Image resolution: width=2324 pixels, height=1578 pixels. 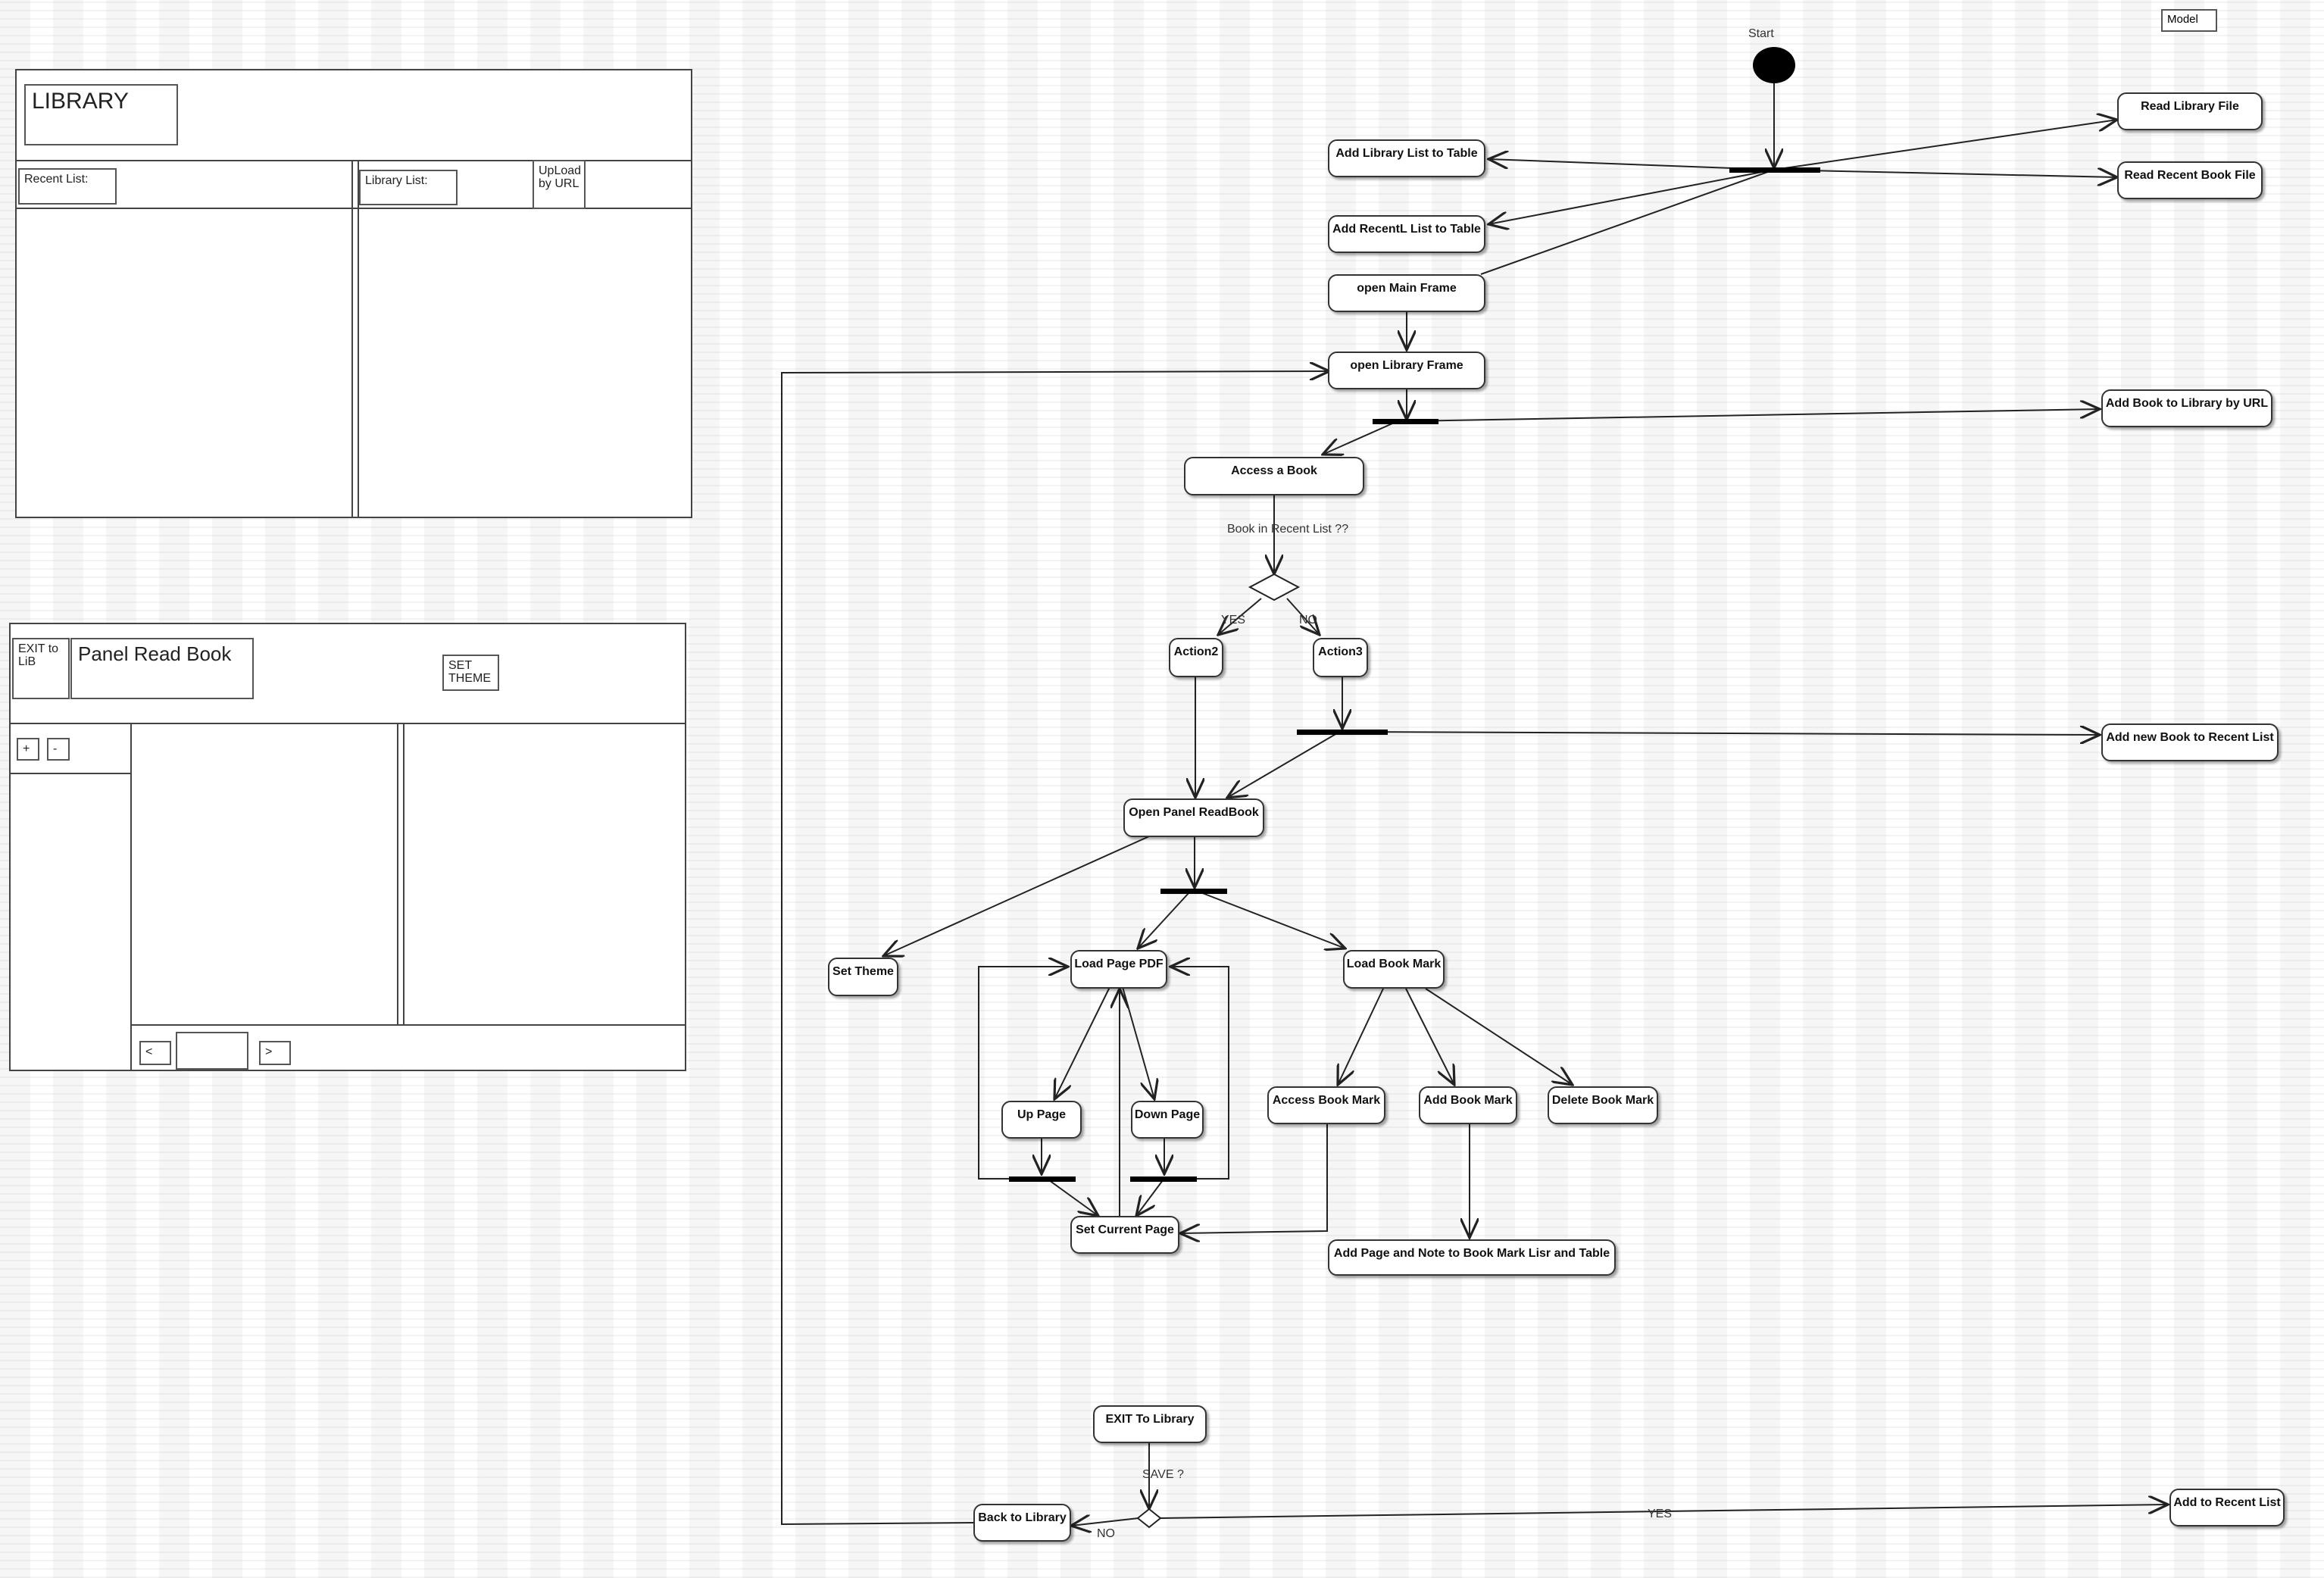 I want to click on save-label: SAVE ?, so click(x=1163, y=1474).